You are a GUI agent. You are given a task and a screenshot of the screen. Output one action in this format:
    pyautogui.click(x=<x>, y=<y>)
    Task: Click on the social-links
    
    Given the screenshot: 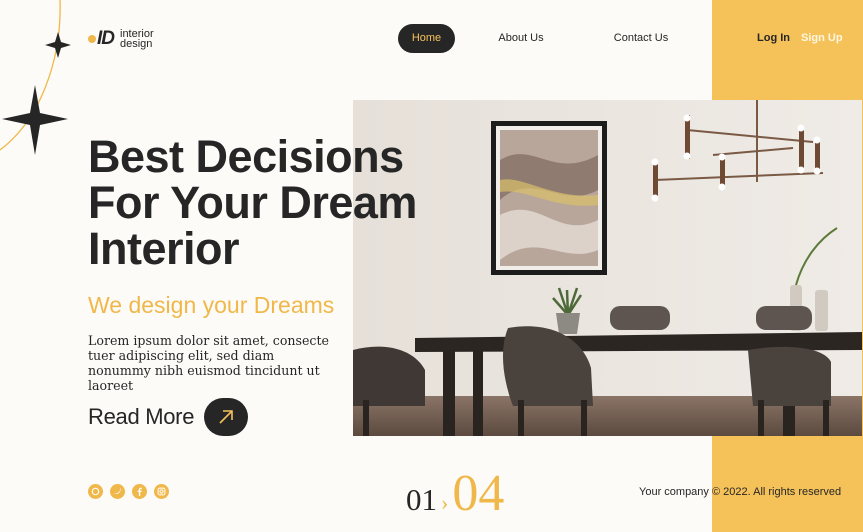 What is the action you would take?
    pyautogui.click(x=128, y=491)
    